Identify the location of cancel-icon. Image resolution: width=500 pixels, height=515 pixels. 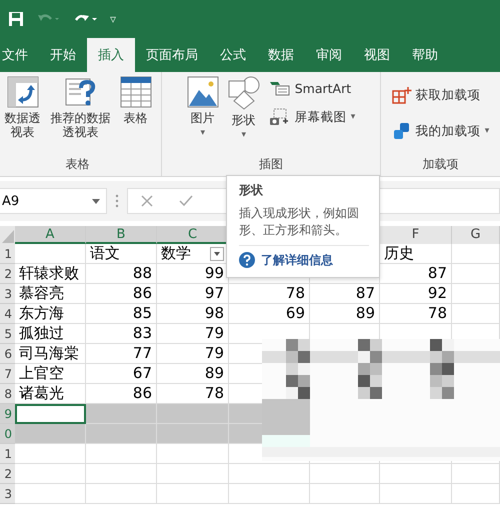
(147, 201).